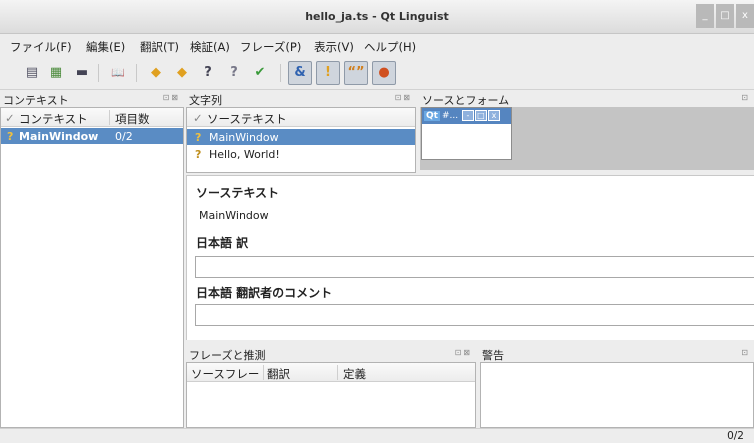  I want to click on table-row: ? Hello, World!, so click(301, 154).